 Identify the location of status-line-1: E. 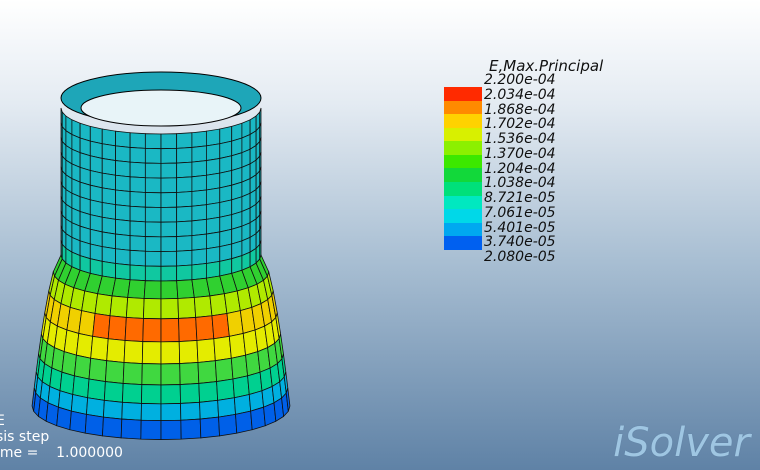
(2, 421).